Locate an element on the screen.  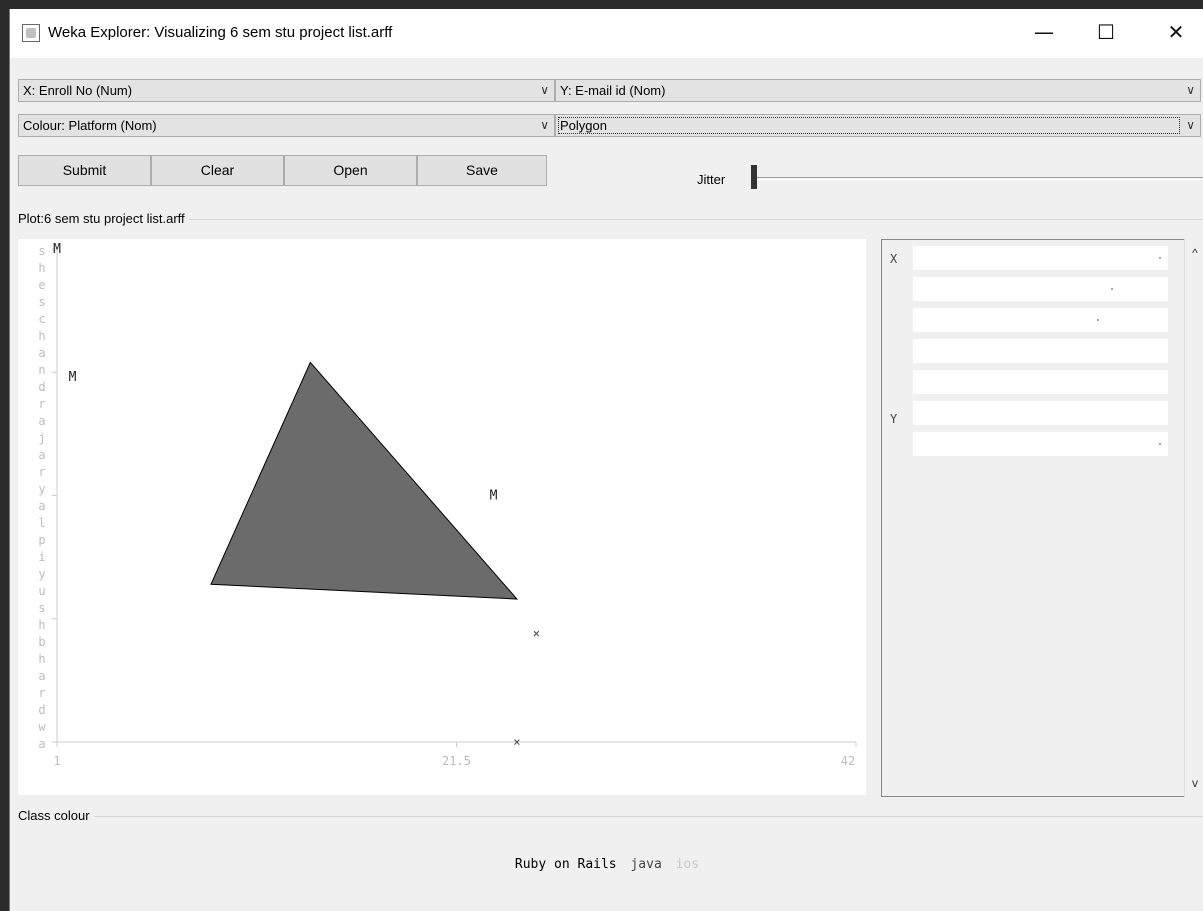
colour-select: Colour: Platform (Nom) ∨ is located at coordinates (286, 125).